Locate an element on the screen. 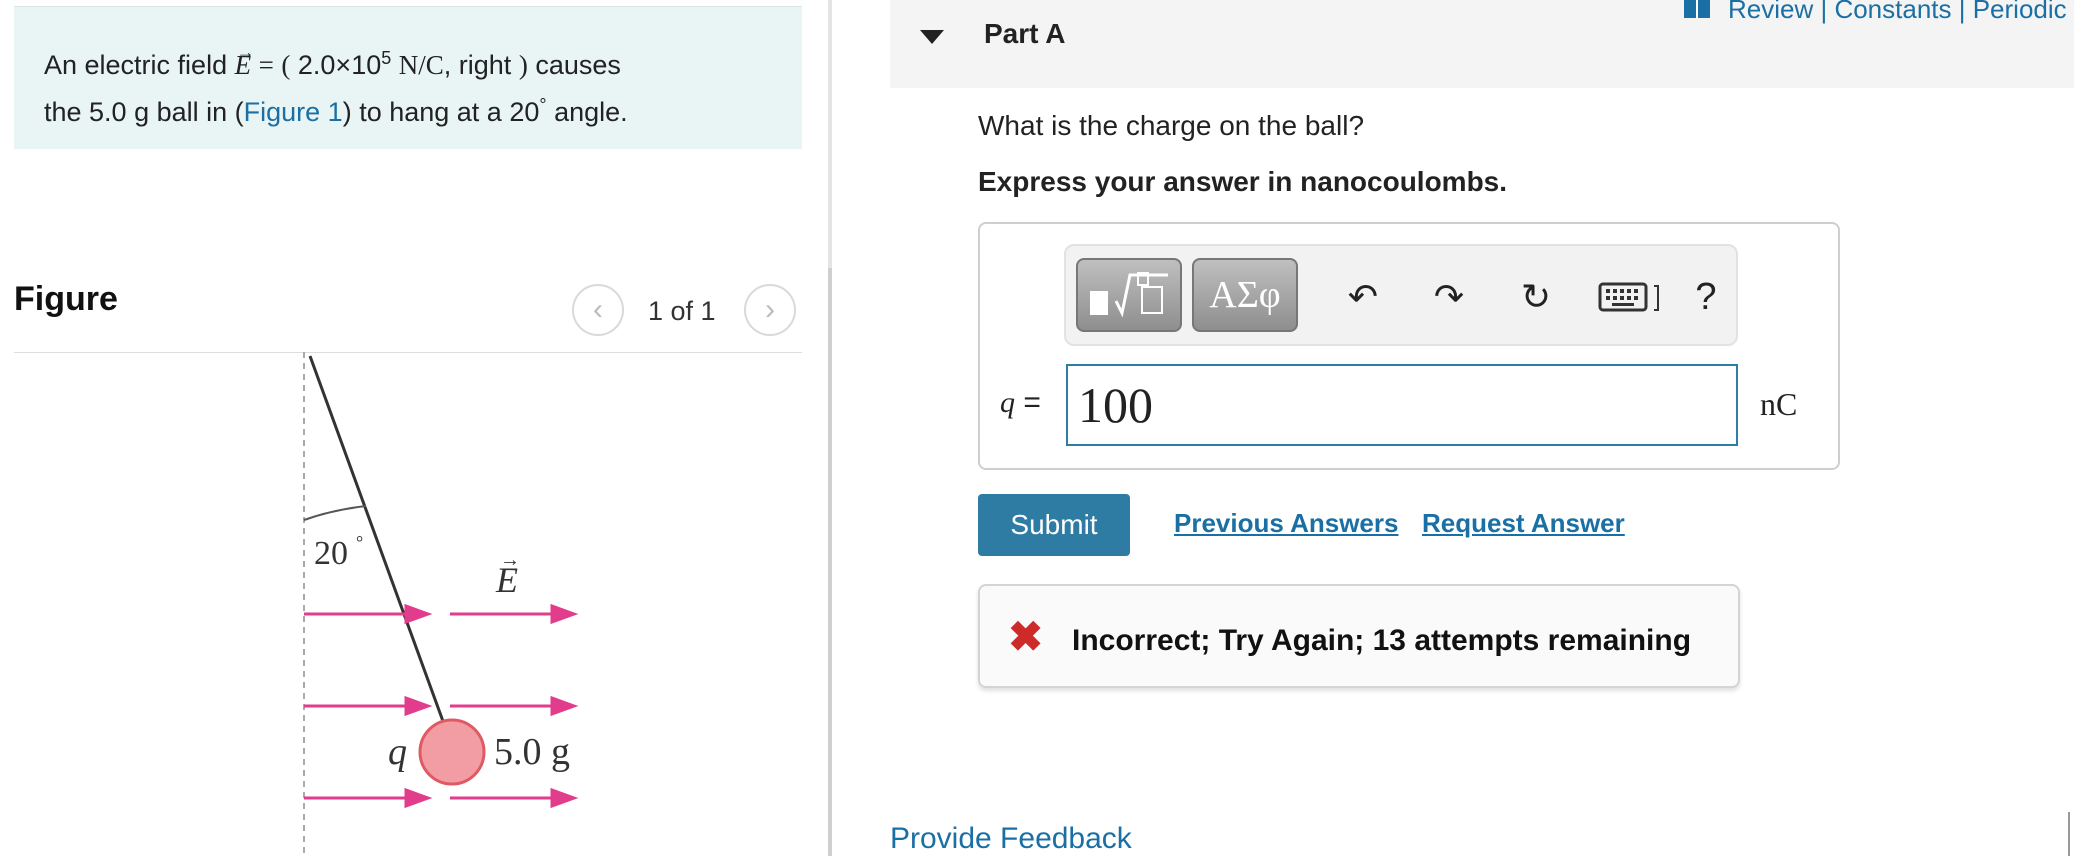 This screenshot has width=2074, height=856. request-answer-link: Request Answer is located at coordinates (1523, 523).